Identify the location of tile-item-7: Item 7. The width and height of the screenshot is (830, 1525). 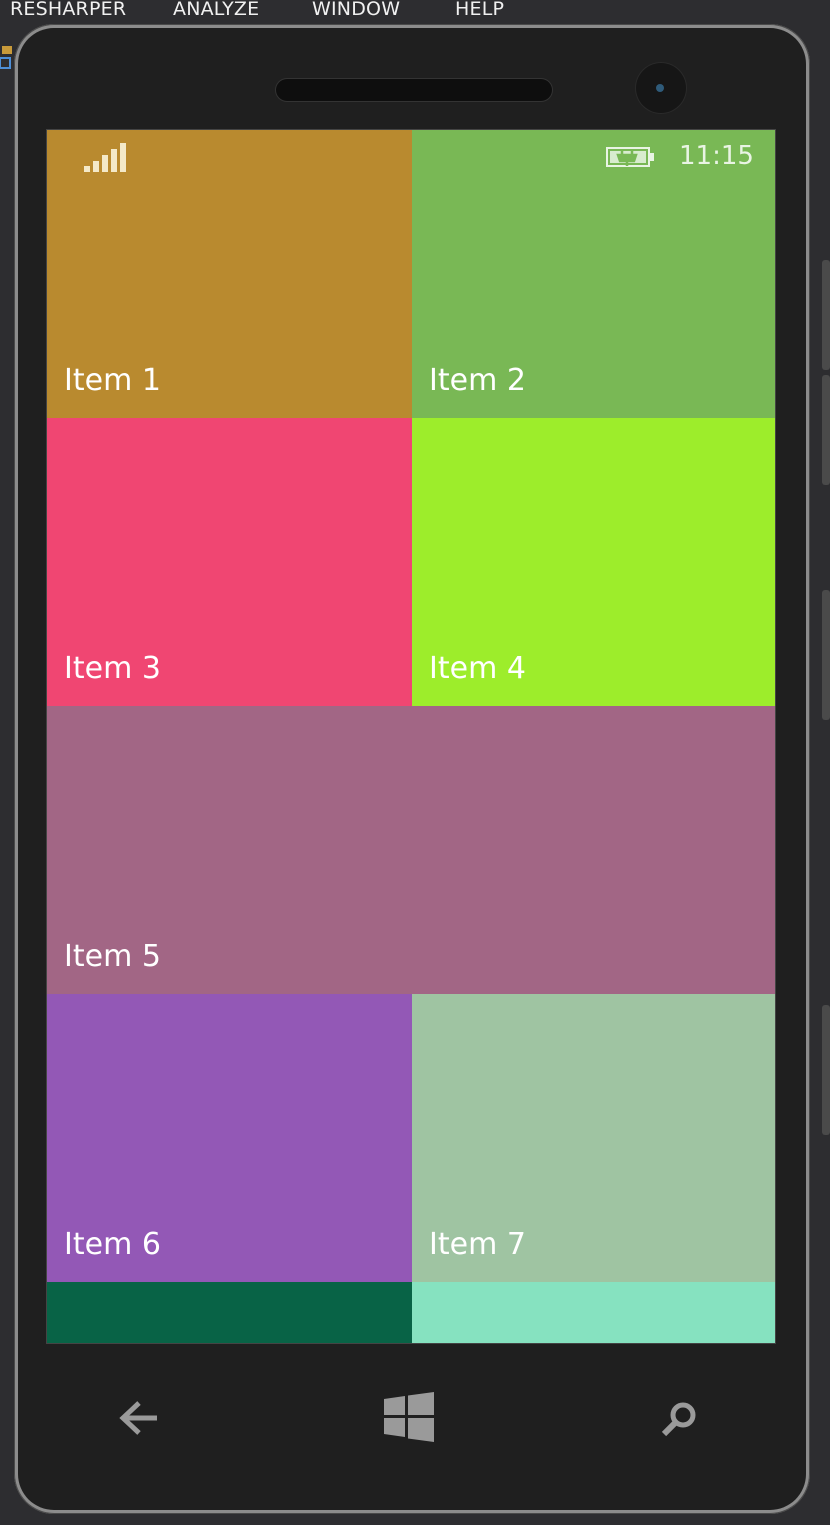
(593, 1138).